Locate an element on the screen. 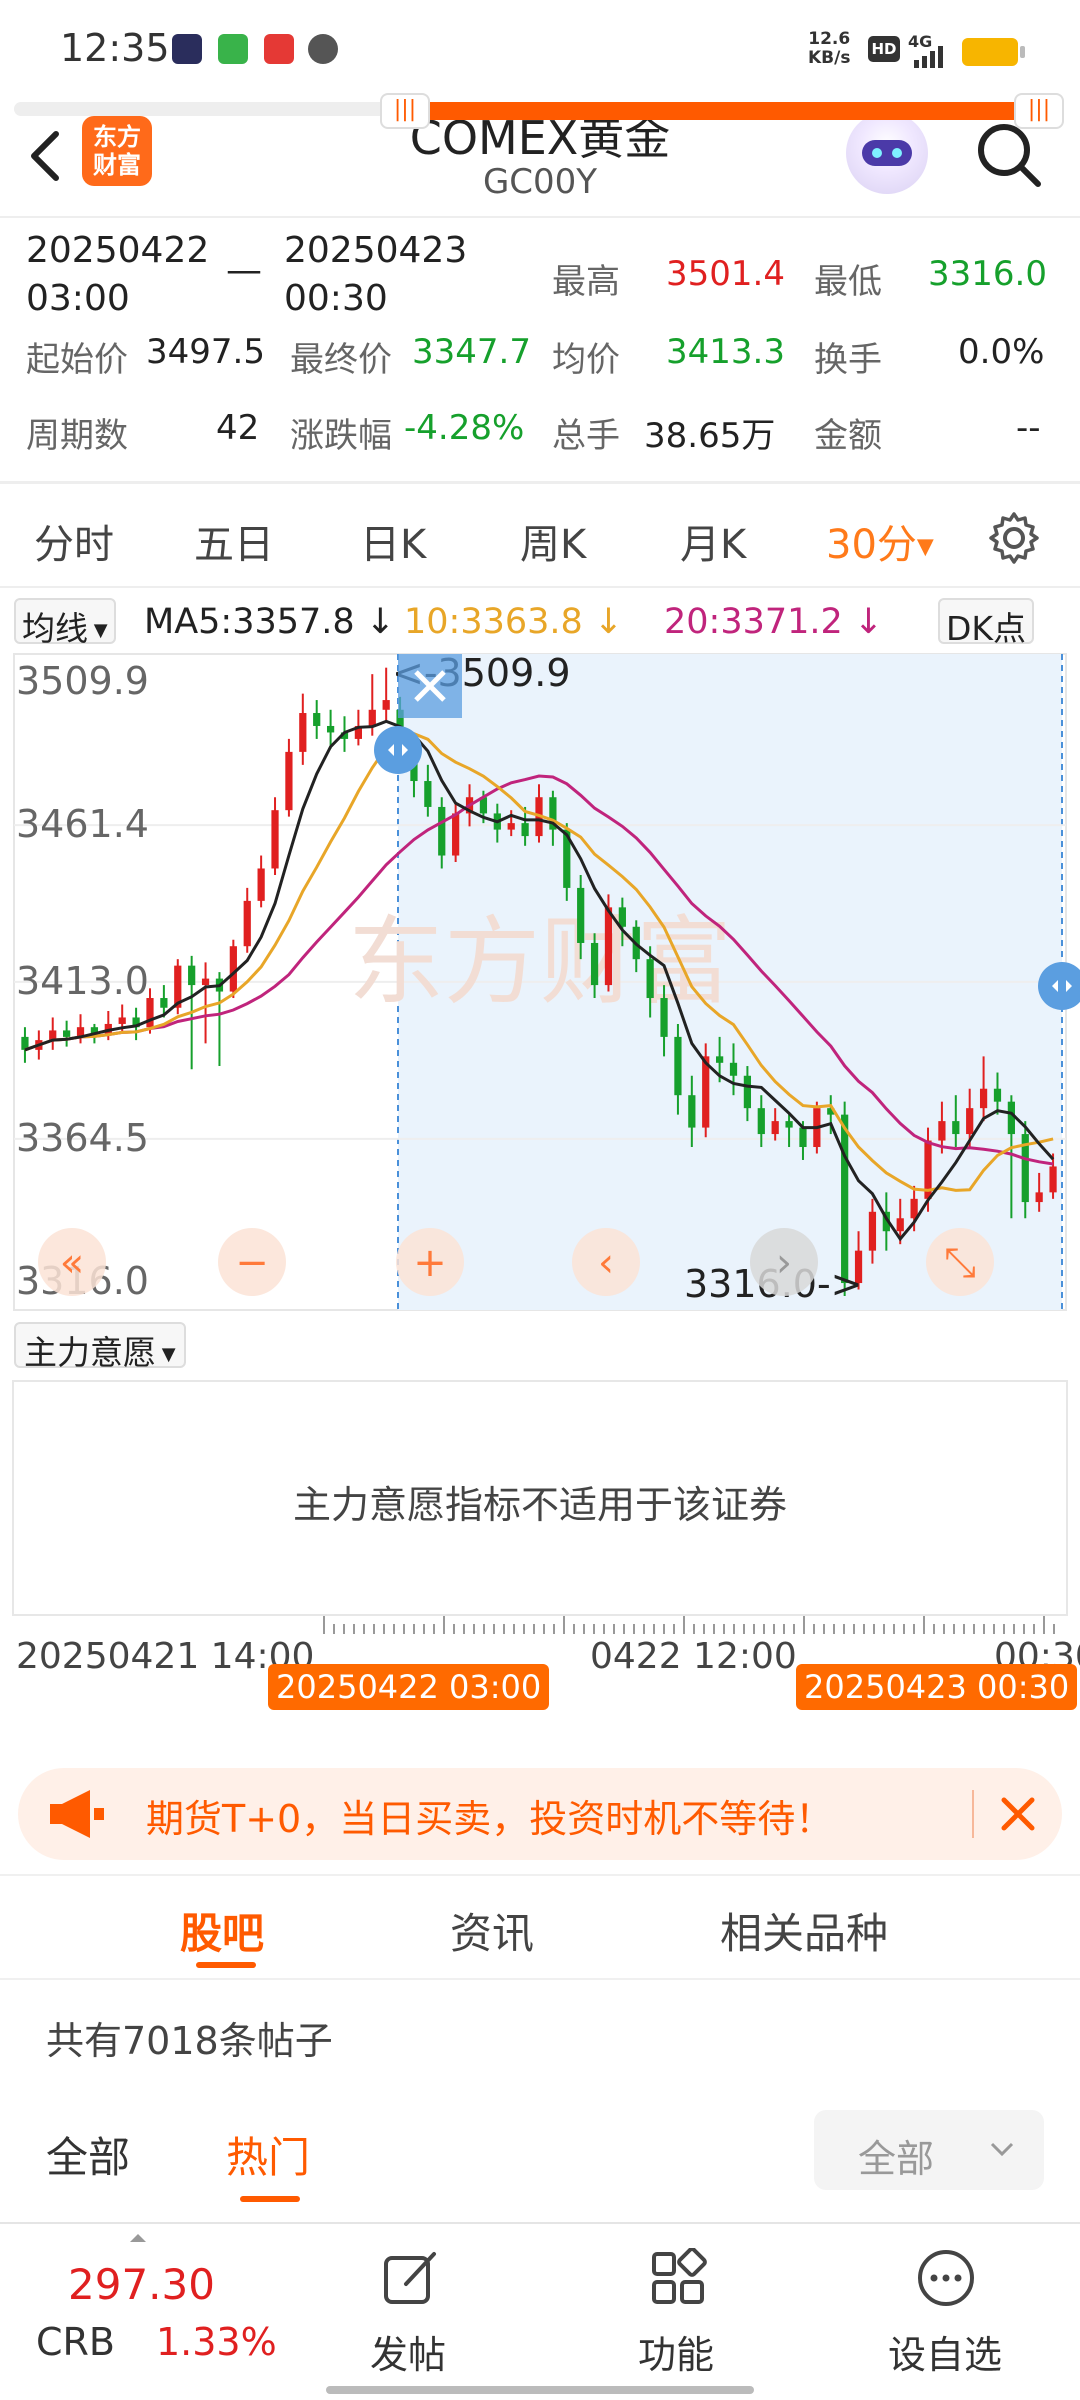  zoom-out-icon: − is located at coordinates (252, 1262).